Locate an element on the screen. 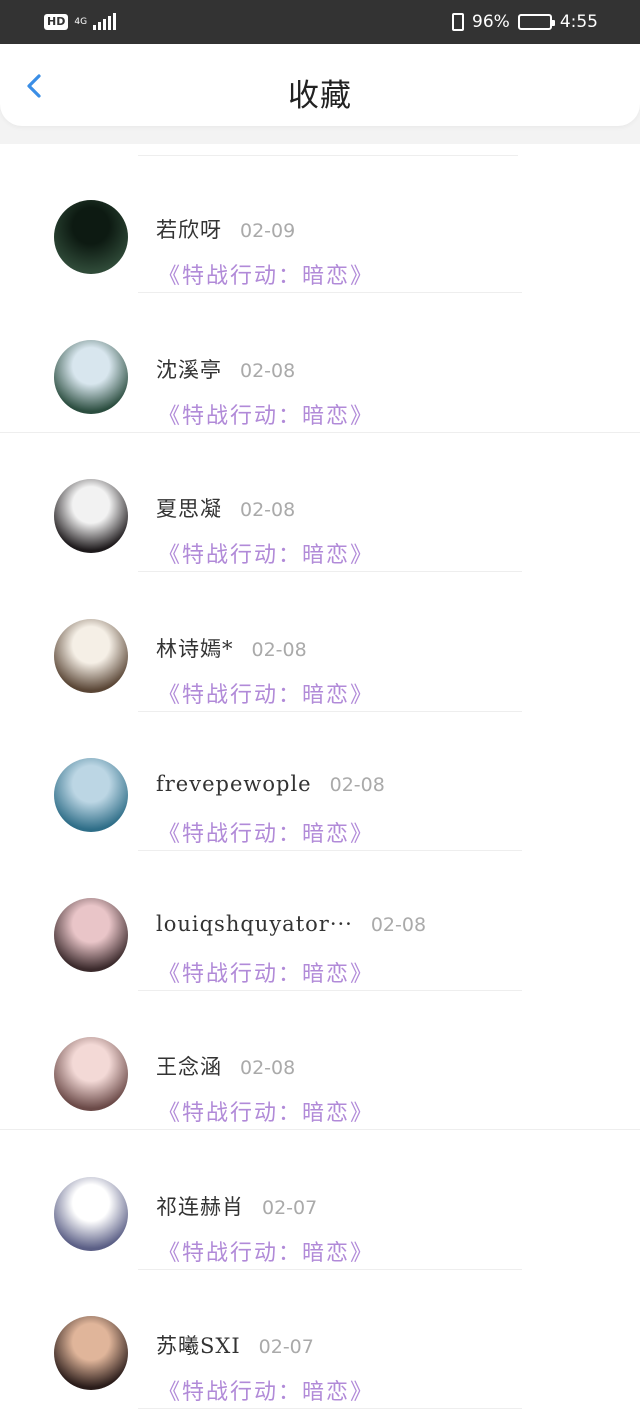  header: 收藏 is located at coordinates (320, 85).